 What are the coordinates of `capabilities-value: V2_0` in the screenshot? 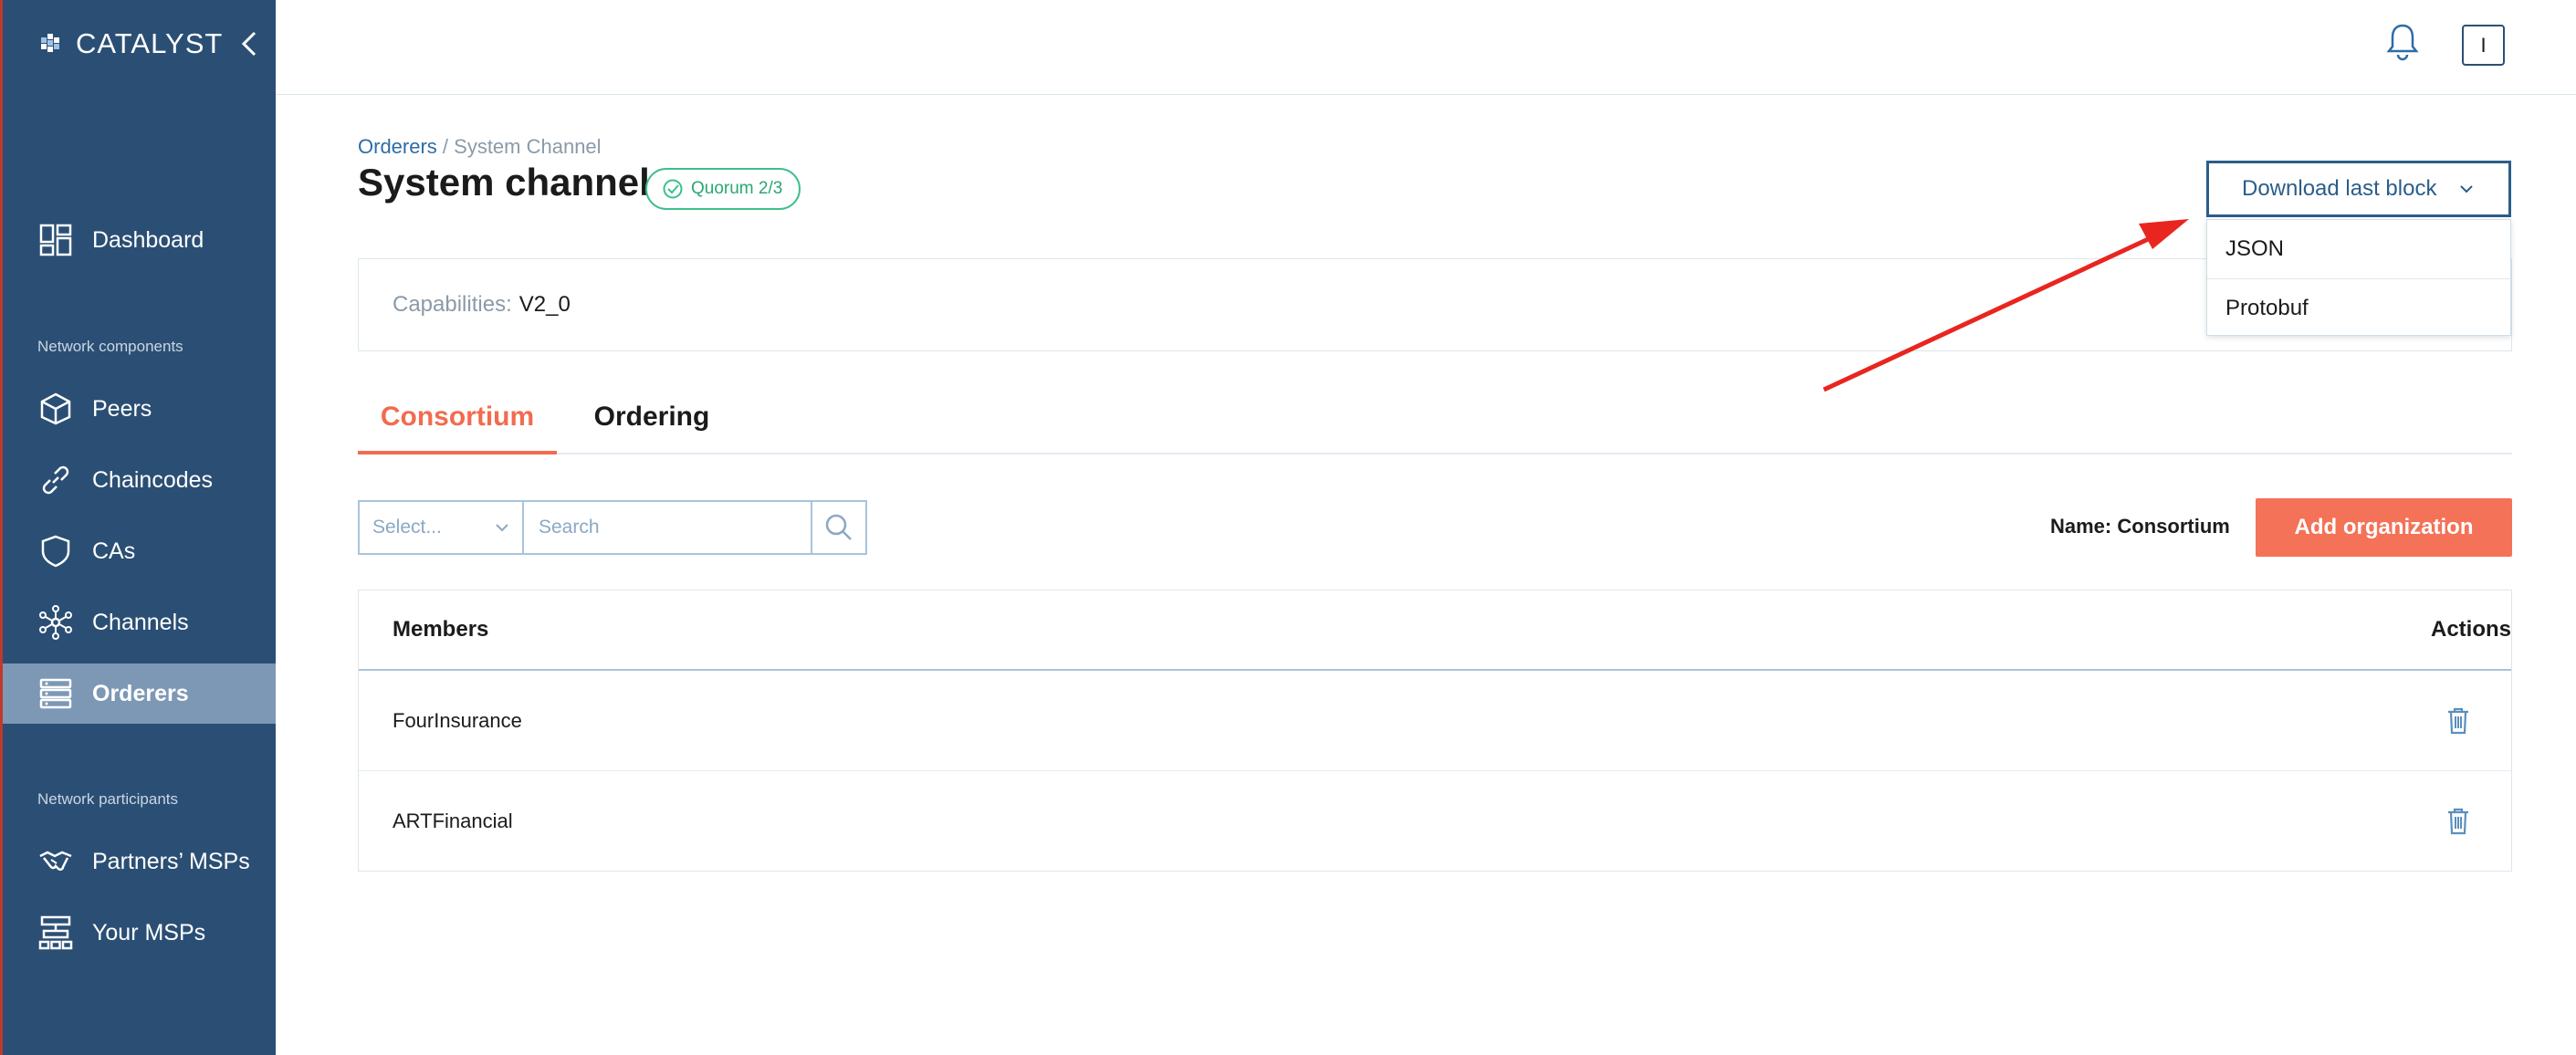 It's located at (544, 304).